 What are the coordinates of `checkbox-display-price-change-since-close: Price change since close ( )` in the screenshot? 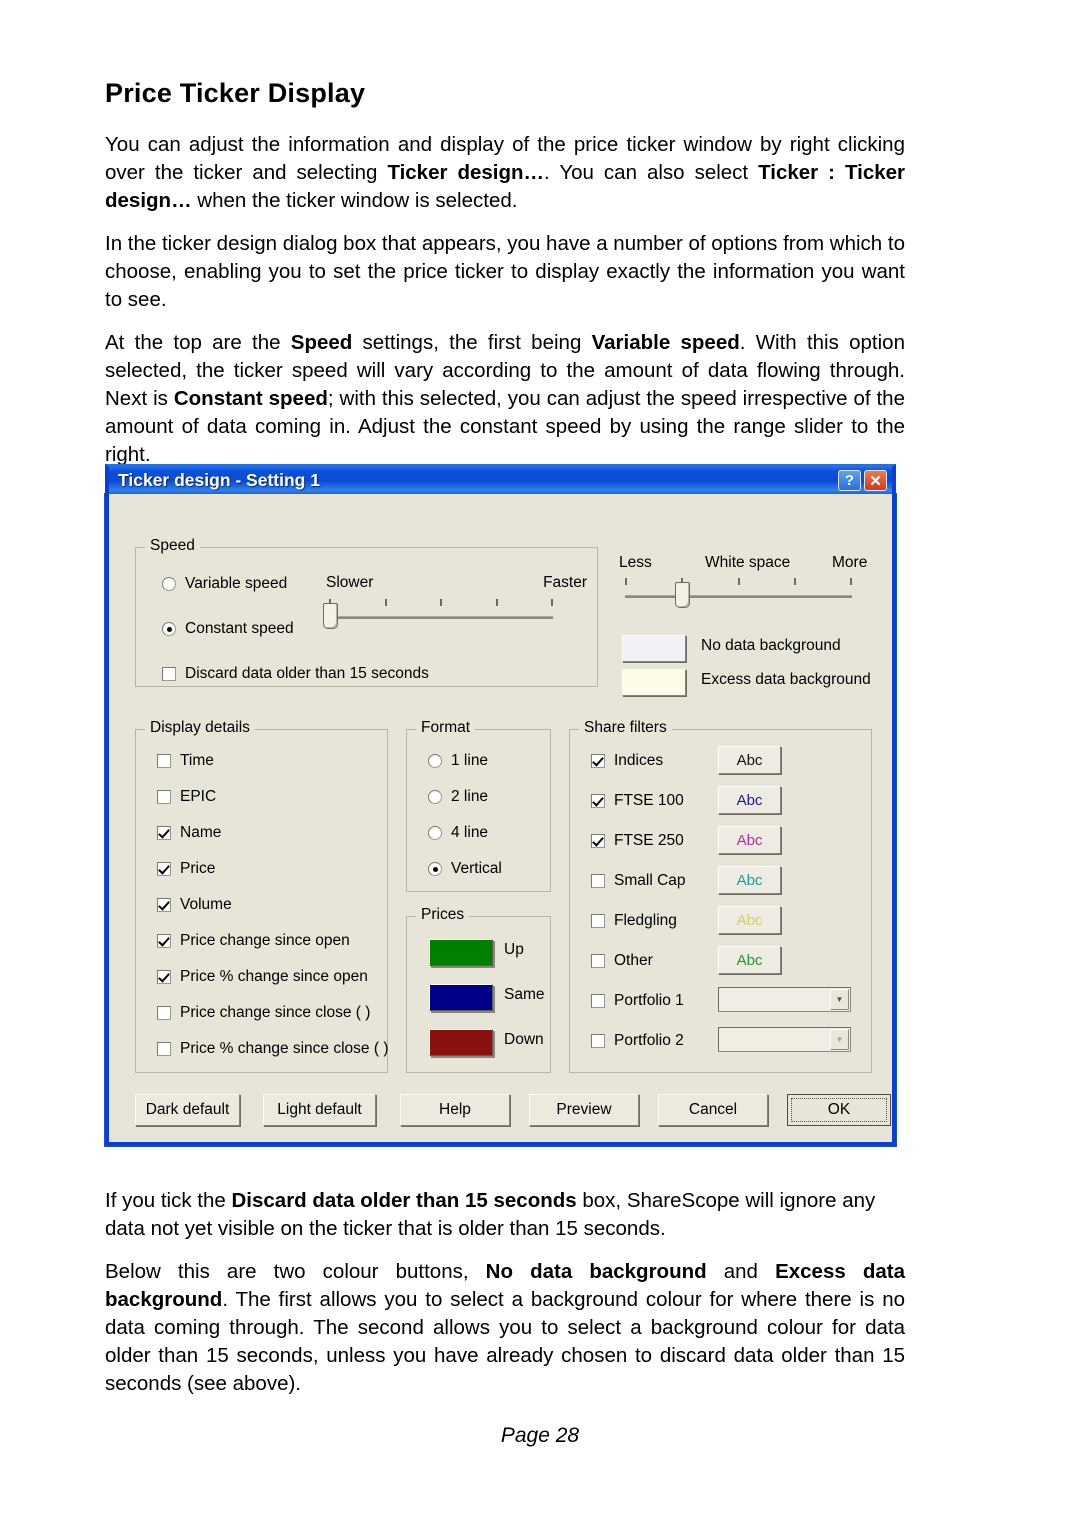 It's located at (263, 1013).